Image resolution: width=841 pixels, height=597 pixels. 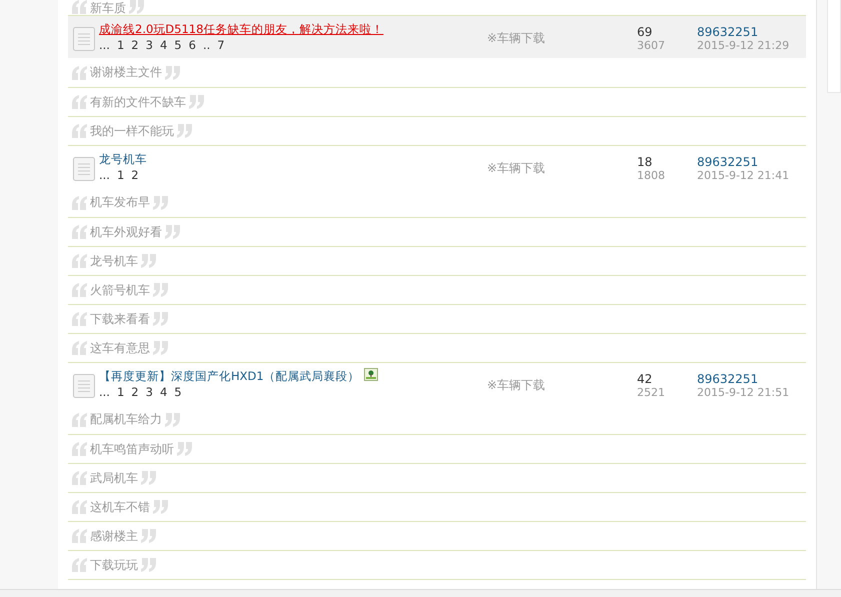 I want to click on reply-text: 这机车不错, so click(x=120, y=507).